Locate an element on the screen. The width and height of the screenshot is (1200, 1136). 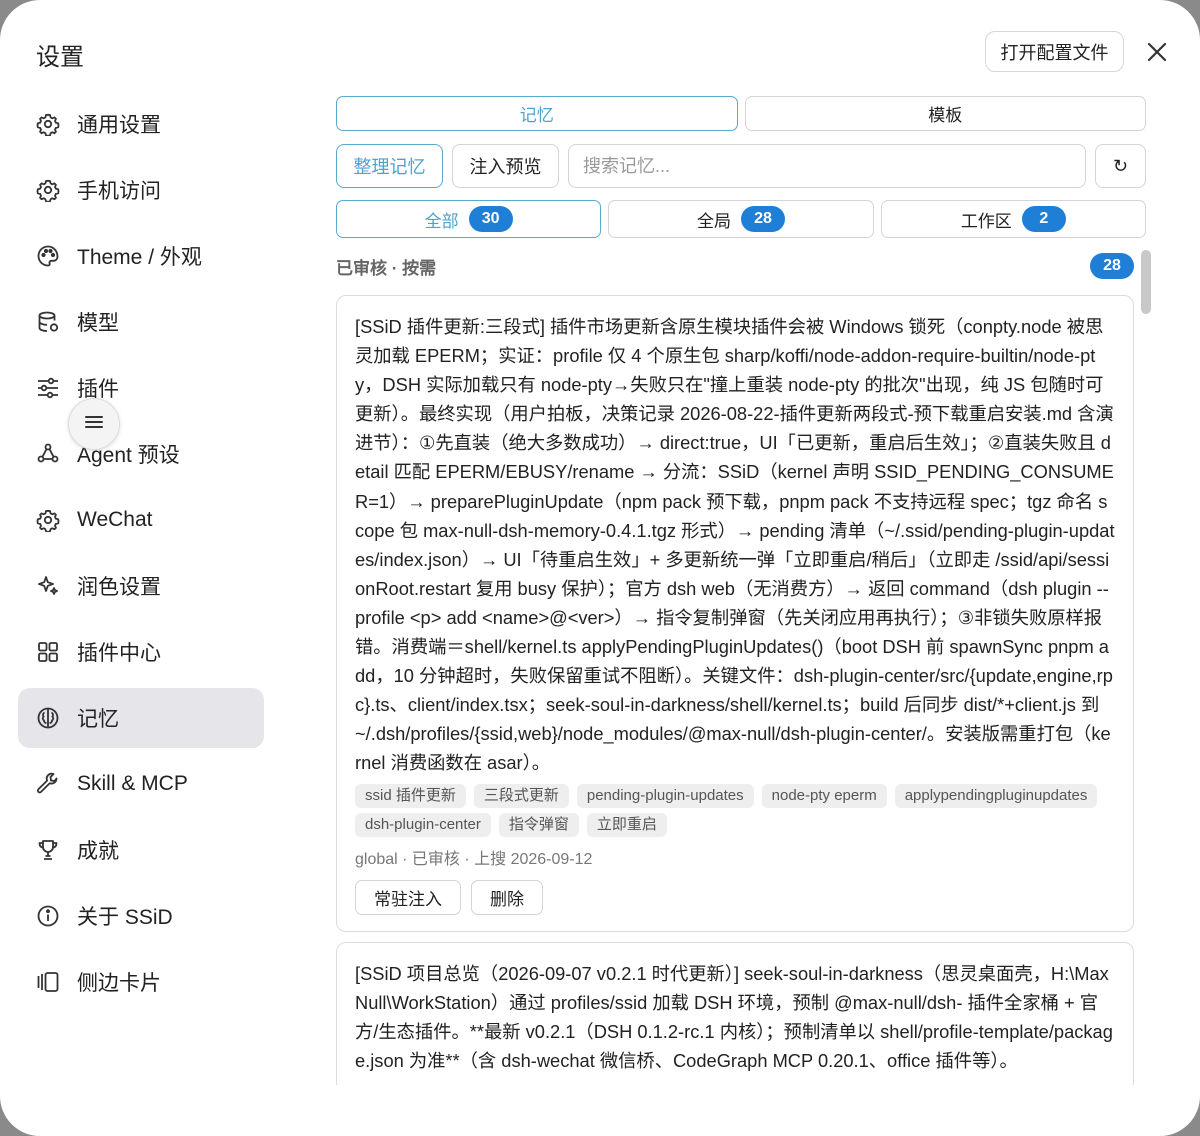
tab-templates: 模板 is located at coordinates (945, 113).